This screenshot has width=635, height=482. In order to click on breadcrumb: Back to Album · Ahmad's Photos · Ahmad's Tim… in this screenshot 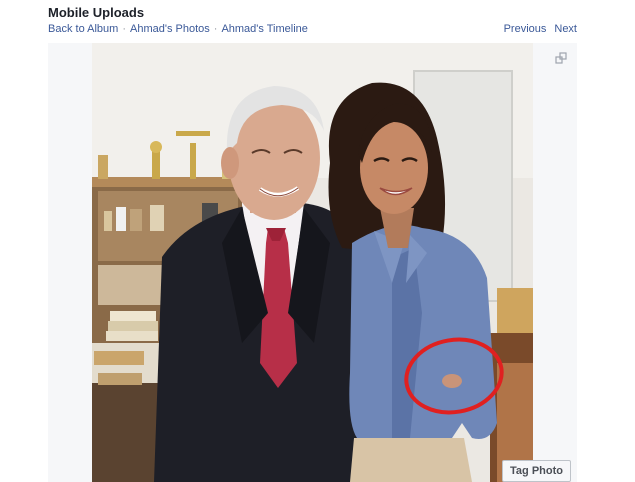, I will do `click(178, 29)`.